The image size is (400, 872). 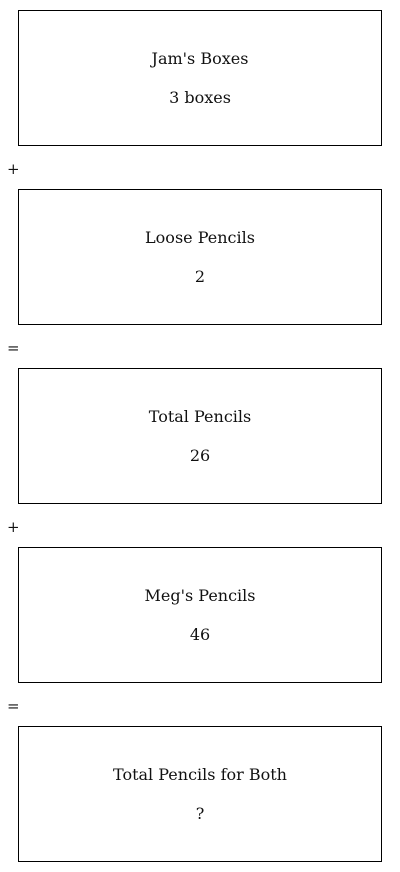 What do you see at coordinates (200, 595) in the screenshot?
I see `box-label: Meg's Pencils` at bounding box center [200, 595].